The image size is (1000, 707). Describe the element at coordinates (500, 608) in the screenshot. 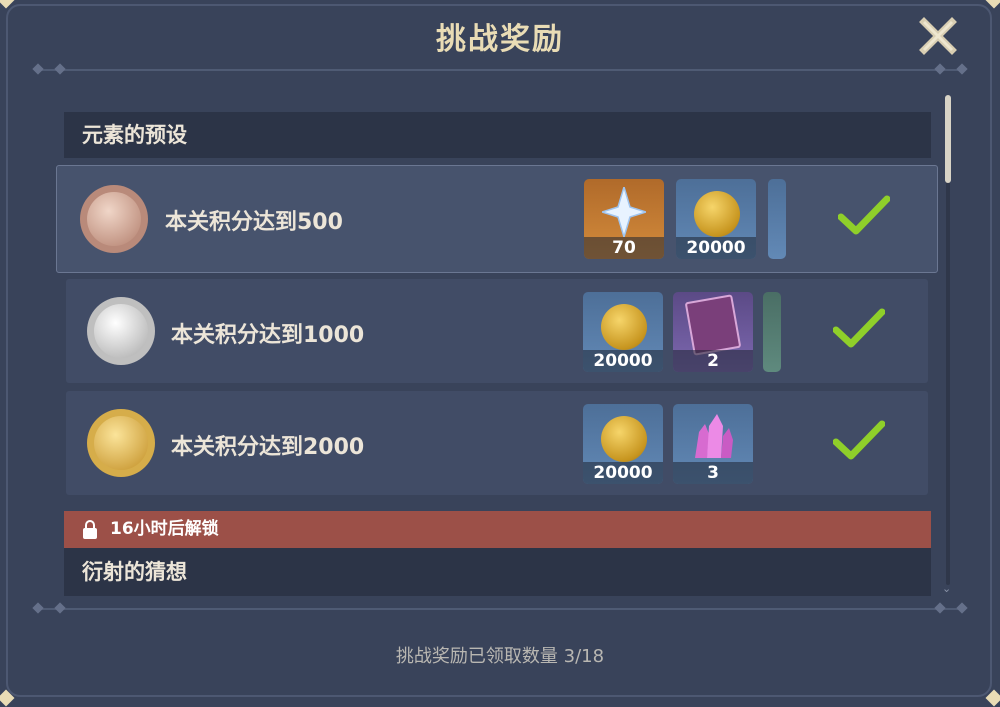

I see `bottom-divider` at that location.